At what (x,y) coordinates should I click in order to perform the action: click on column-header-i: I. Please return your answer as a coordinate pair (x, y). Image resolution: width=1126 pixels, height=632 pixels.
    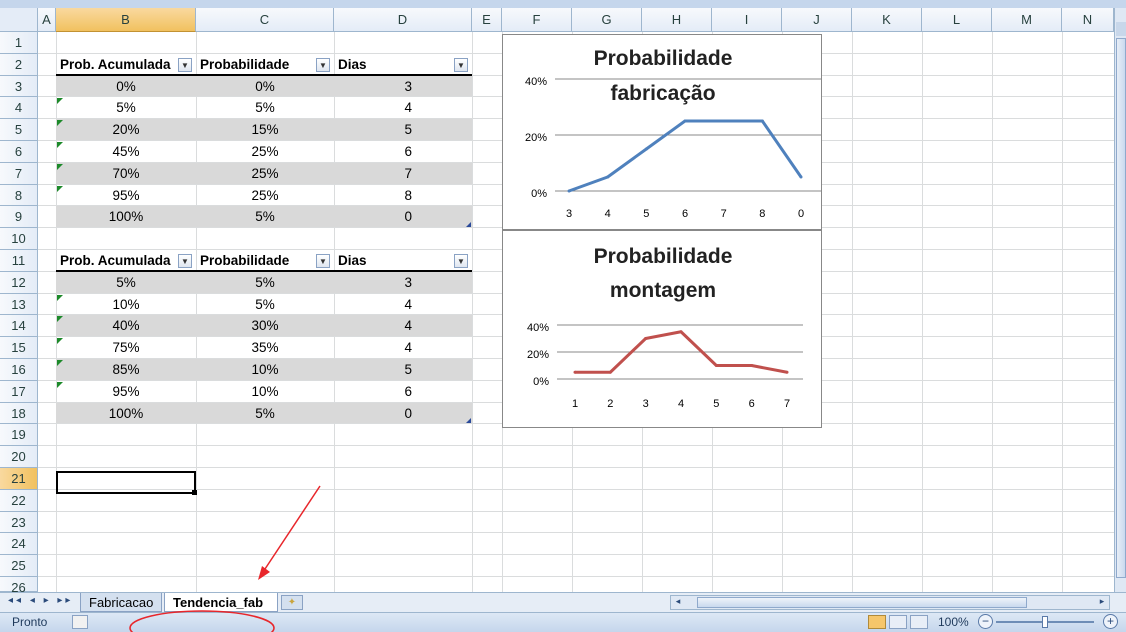
    Looking at the image, I should click on (747, 20).